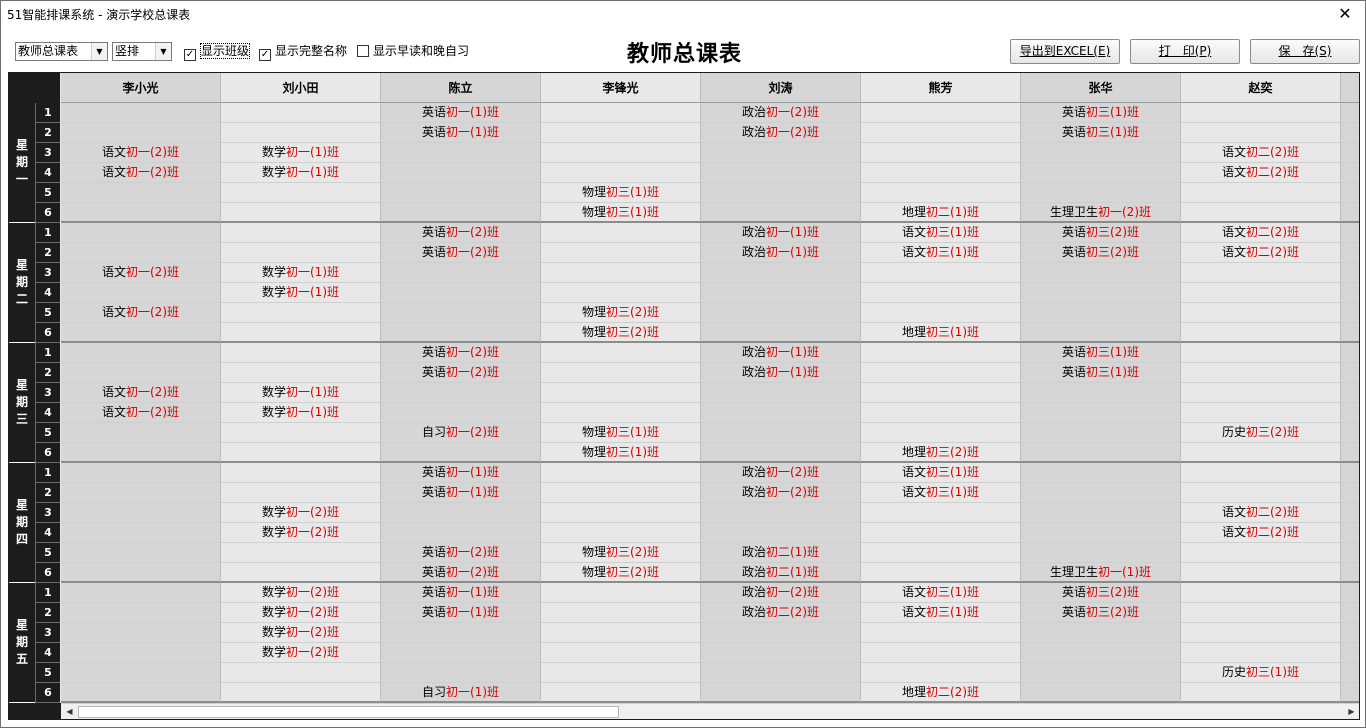 The image size is (1366, 728). Describe the element at coordinates (781, 553) in the screenshot. I see `schedule-cell: 政治初二(1)班` at that location.